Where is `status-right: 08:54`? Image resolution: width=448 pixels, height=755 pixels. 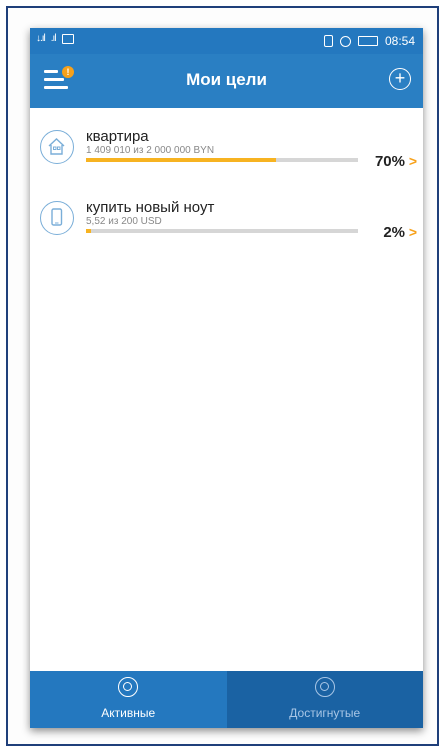
status-right: 08:54 is located at coordinates (369, 41).